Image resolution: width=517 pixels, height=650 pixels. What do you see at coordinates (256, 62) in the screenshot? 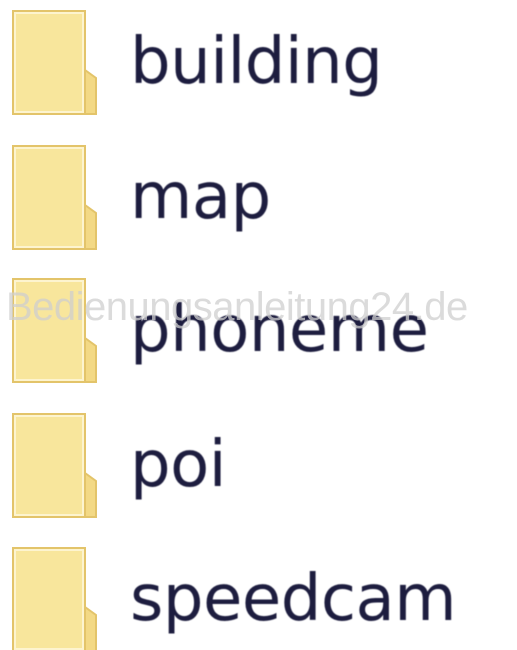
I see `folder-name: building` at bounding box center [256, 62].